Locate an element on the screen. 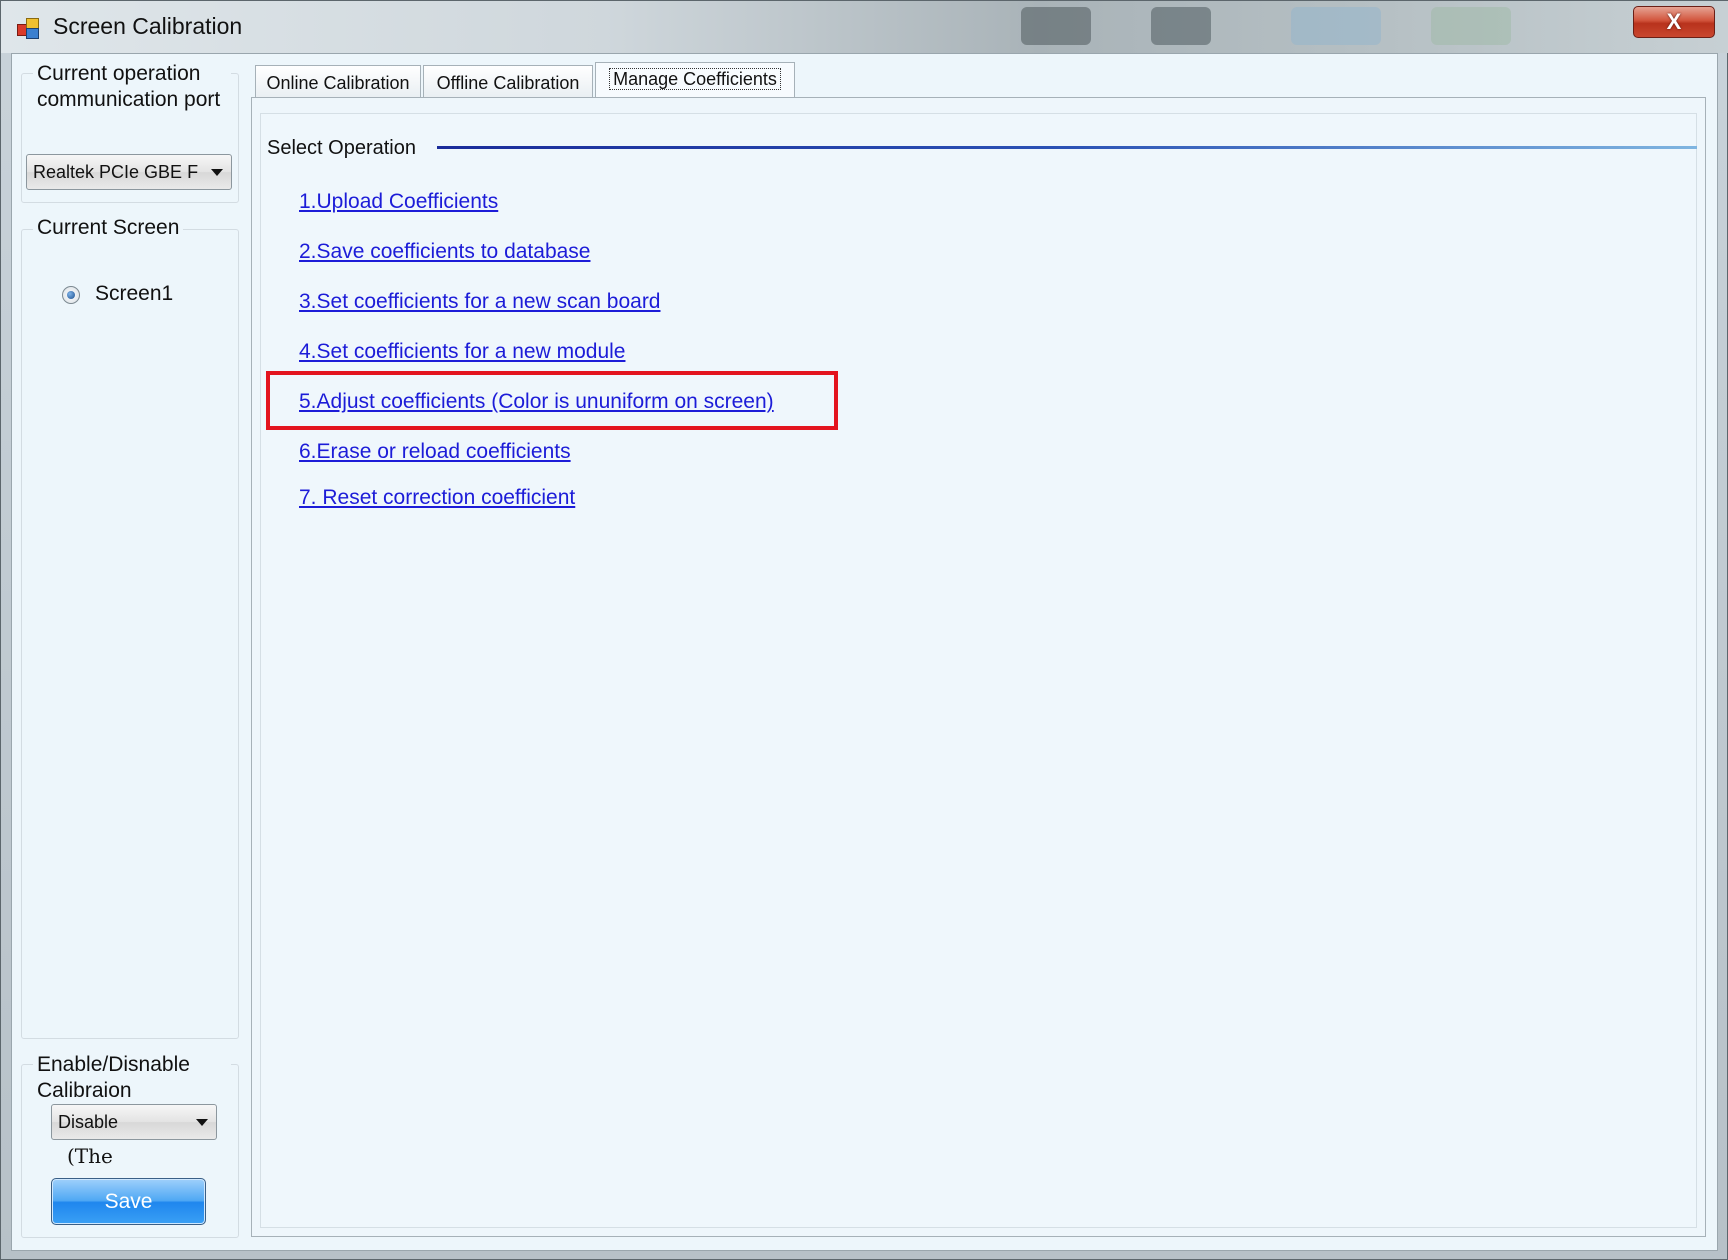 This screenshot has width=1728, height=1260. close-icon: X is located at coordinates (1674, 21).